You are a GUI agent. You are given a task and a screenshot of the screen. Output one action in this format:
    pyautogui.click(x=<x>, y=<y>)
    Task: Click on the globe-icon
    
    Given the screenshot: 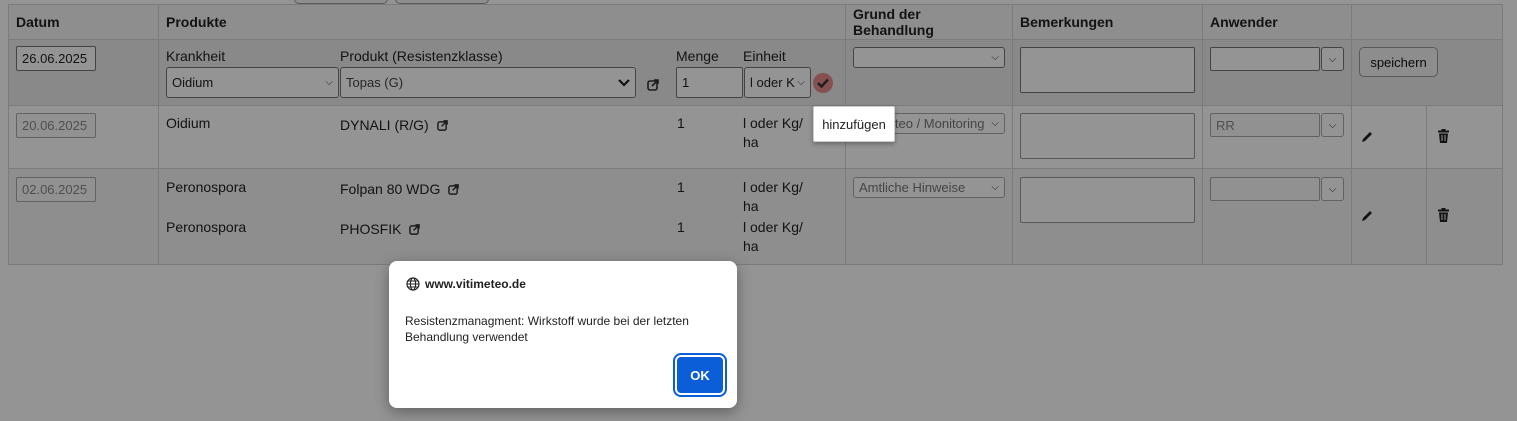 What is the action you would take?
    pyautogui.click(x=413, y=284)
    